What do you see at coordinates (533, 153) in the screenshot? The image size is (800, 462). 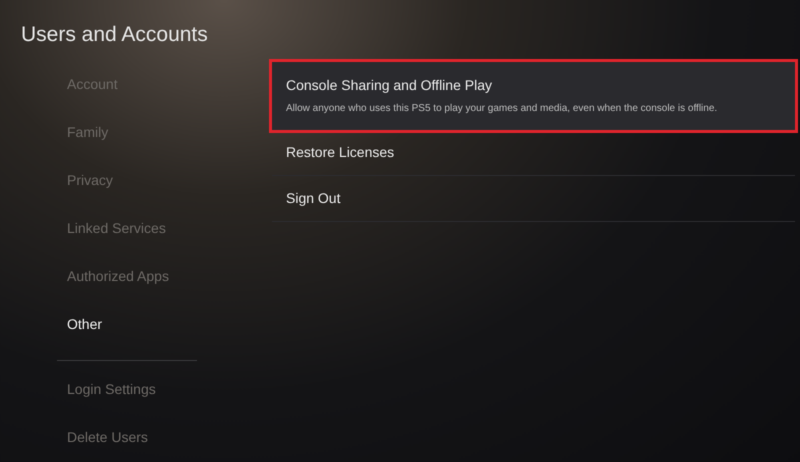 I see `menu-option: Restore Licenses` at bounding box center [533, 153].